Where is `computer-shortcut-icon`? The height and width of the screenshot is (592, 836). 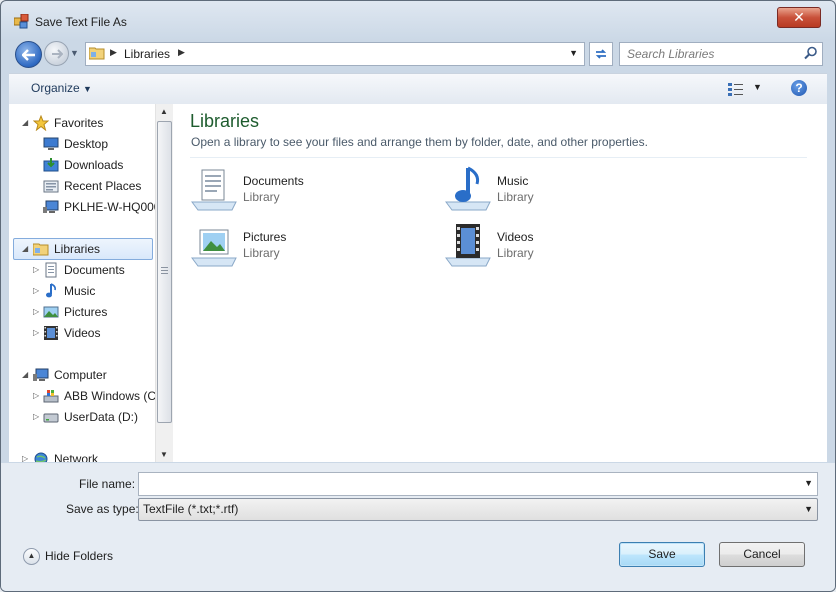
computer-shortcut-icon is located at coordinates (51, 206).